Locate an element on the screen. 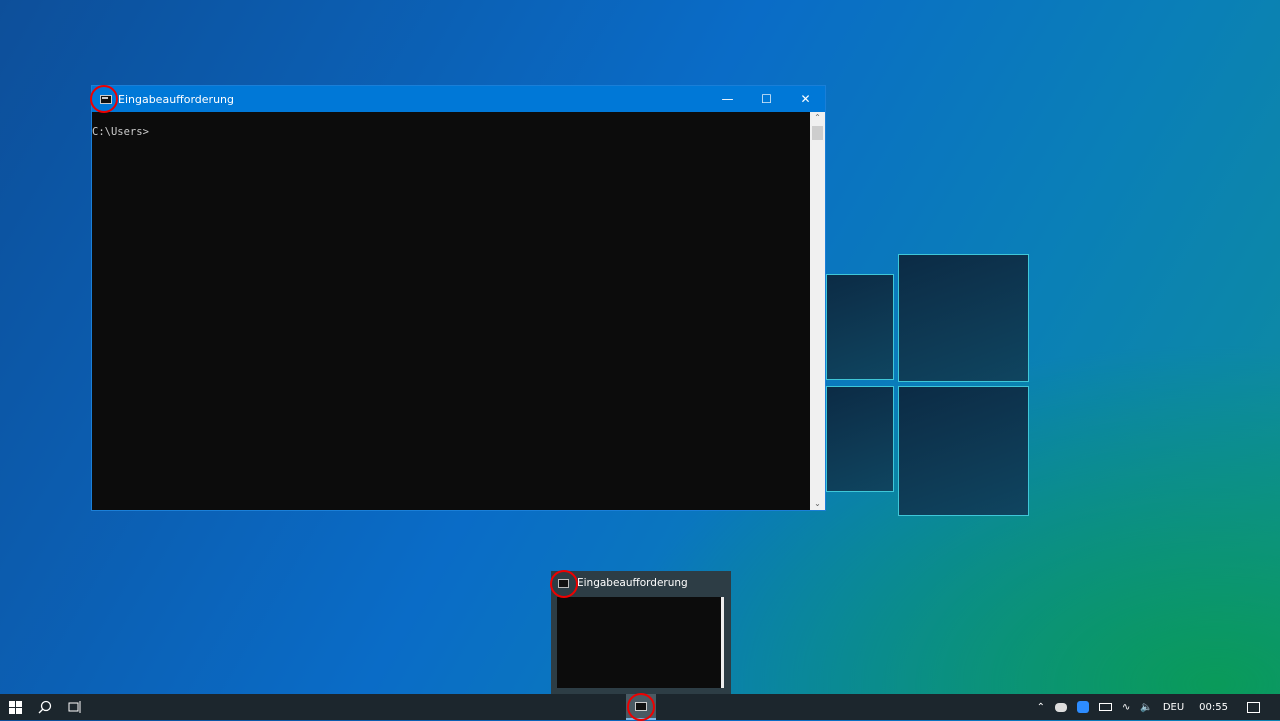 This screenshot has width=1280, height=721. start-button is located at coordinates (15, 707).